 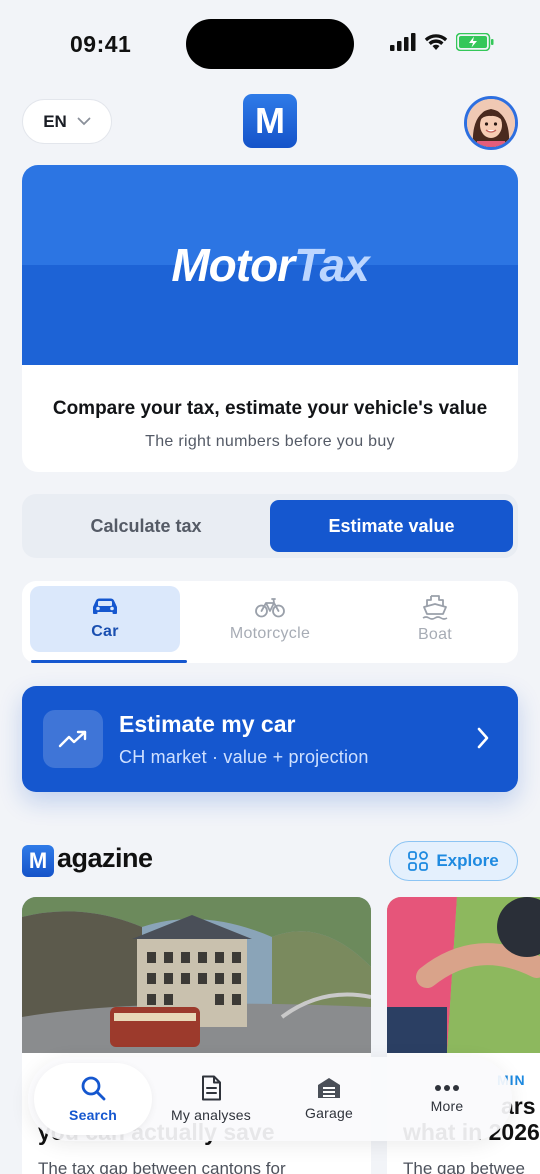 I want to click on chevron-right-icon, so click(x=483, y=738).